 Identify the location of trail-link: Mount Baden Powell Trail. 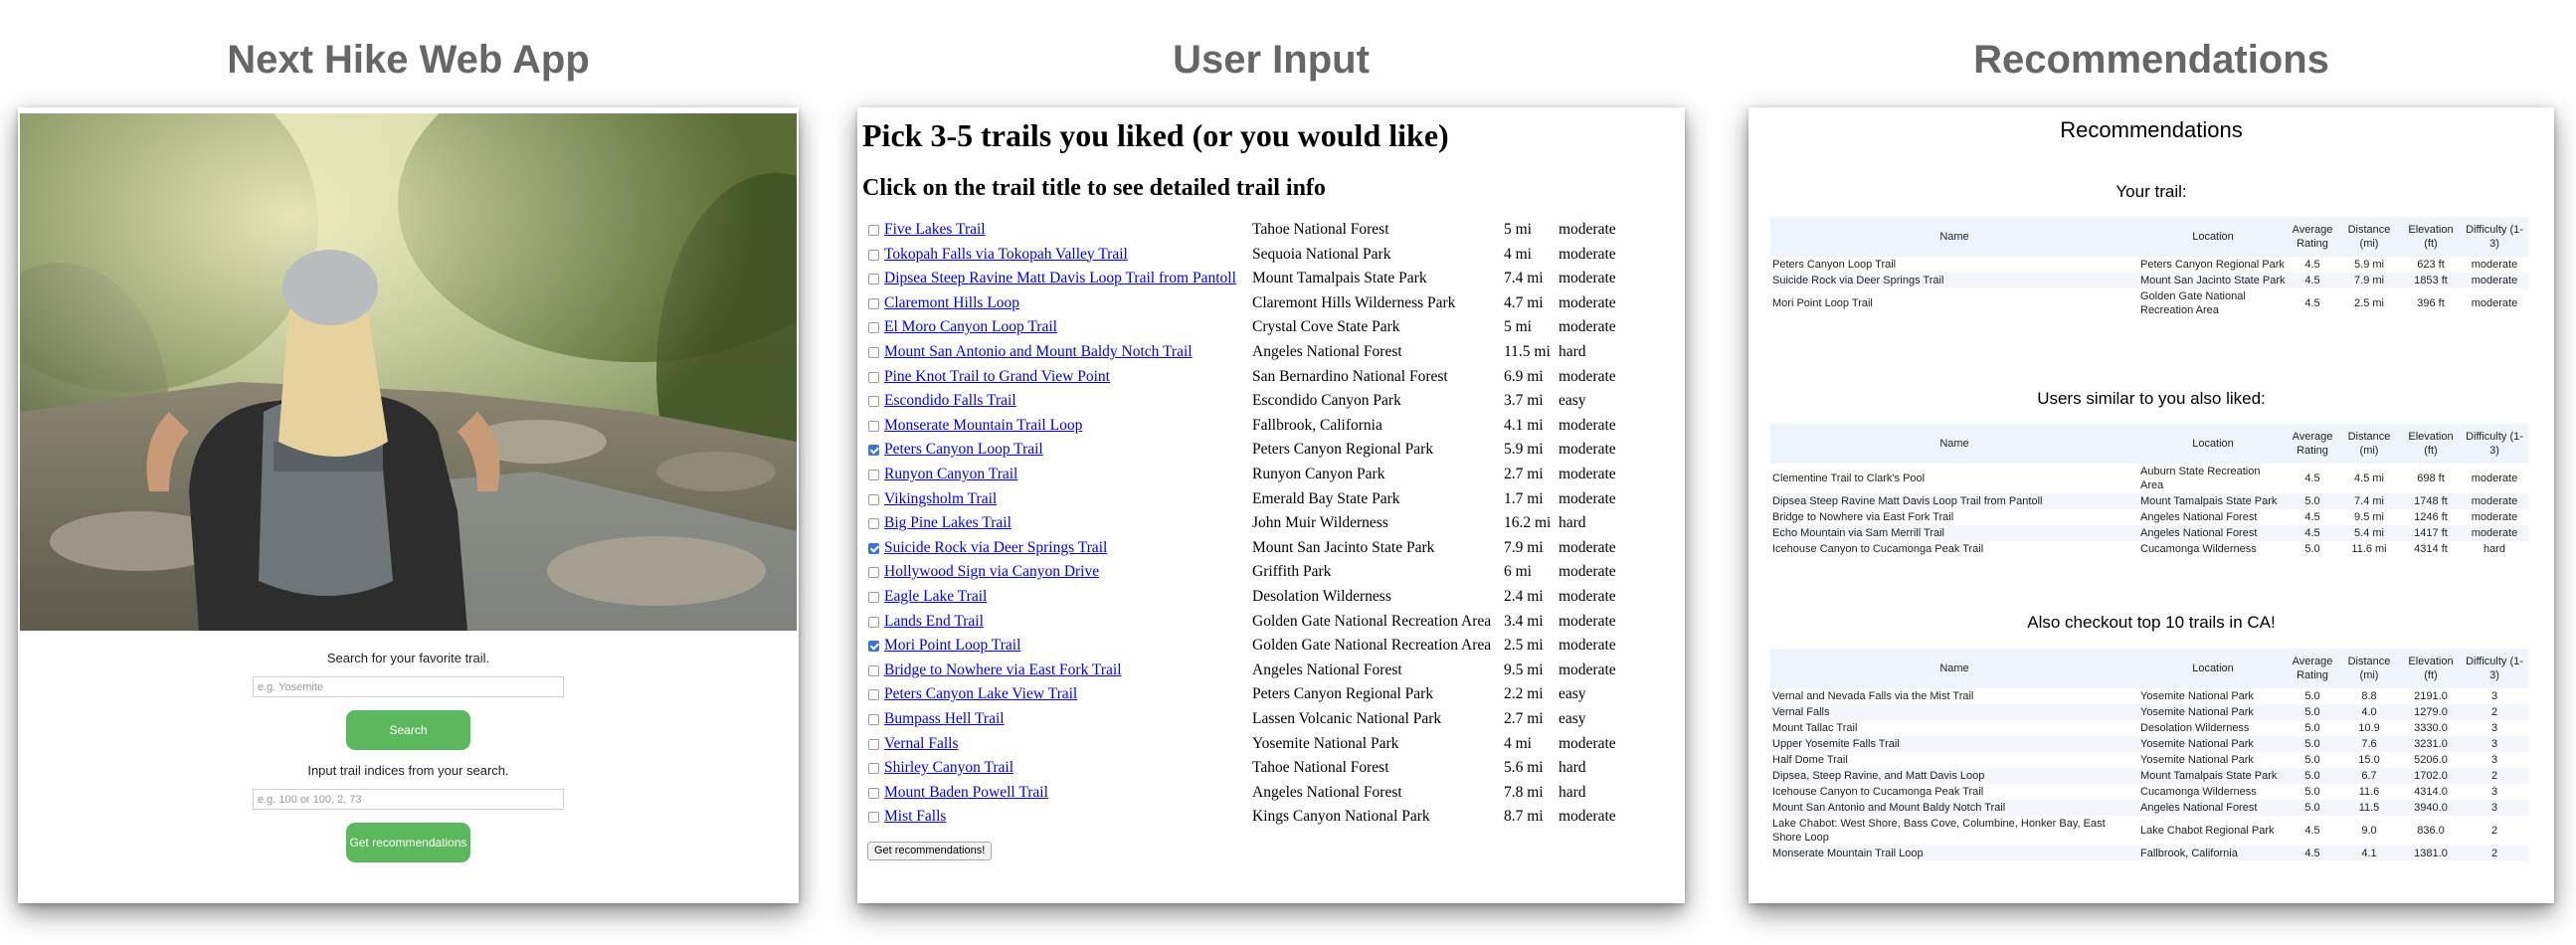
(966, 793).